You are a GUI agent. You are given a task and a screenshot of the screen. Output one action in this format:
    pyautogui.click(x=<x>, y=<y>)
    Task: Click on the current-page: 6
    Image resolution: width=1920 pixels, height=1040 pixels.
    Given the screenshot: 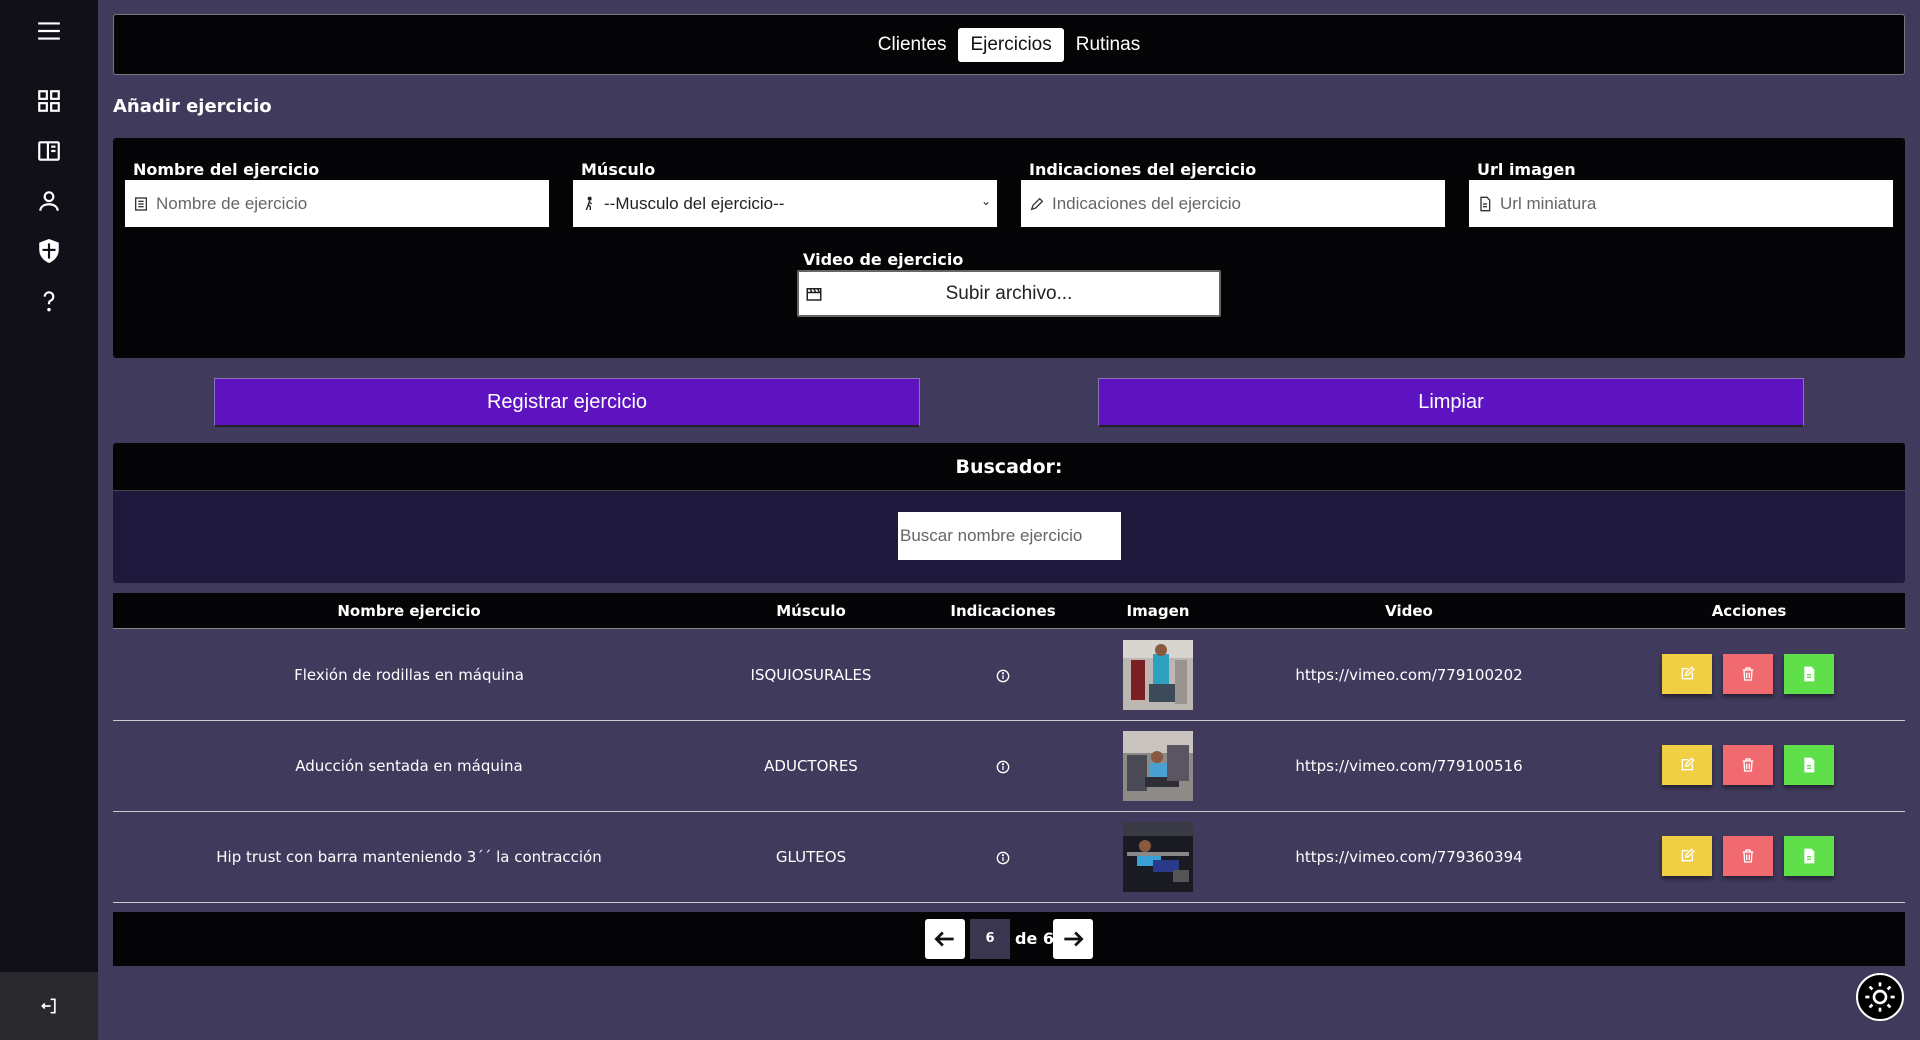 What is the action you would take?
    pyautogui.click(x=990, y=939)
    